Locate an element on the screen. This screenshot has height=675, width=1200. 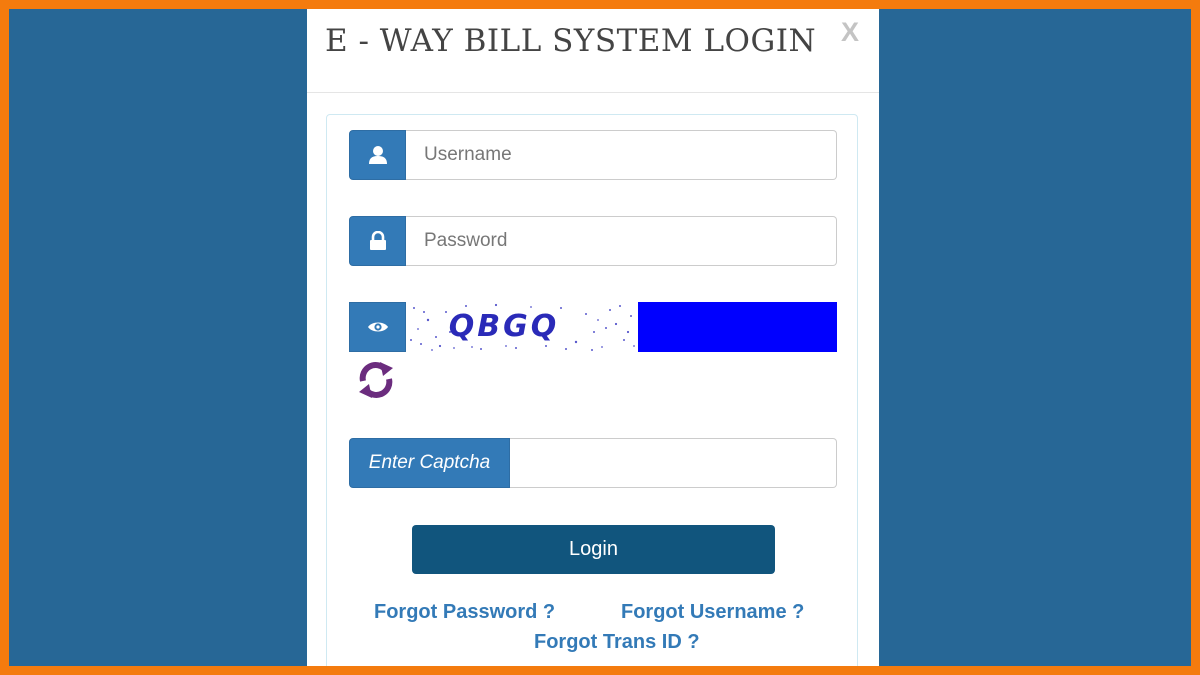
captcha-noise: QBGQ is located at coordinates (522, 327).